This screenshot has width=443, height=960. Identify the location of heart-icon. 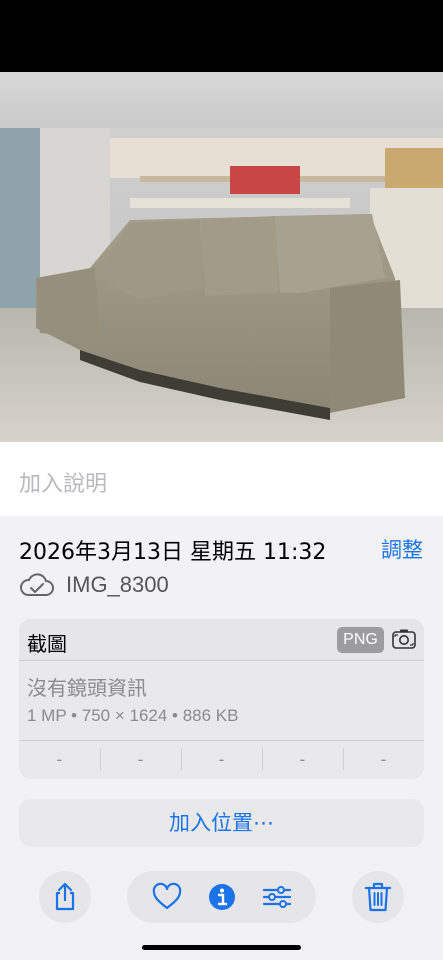
(167, 897).